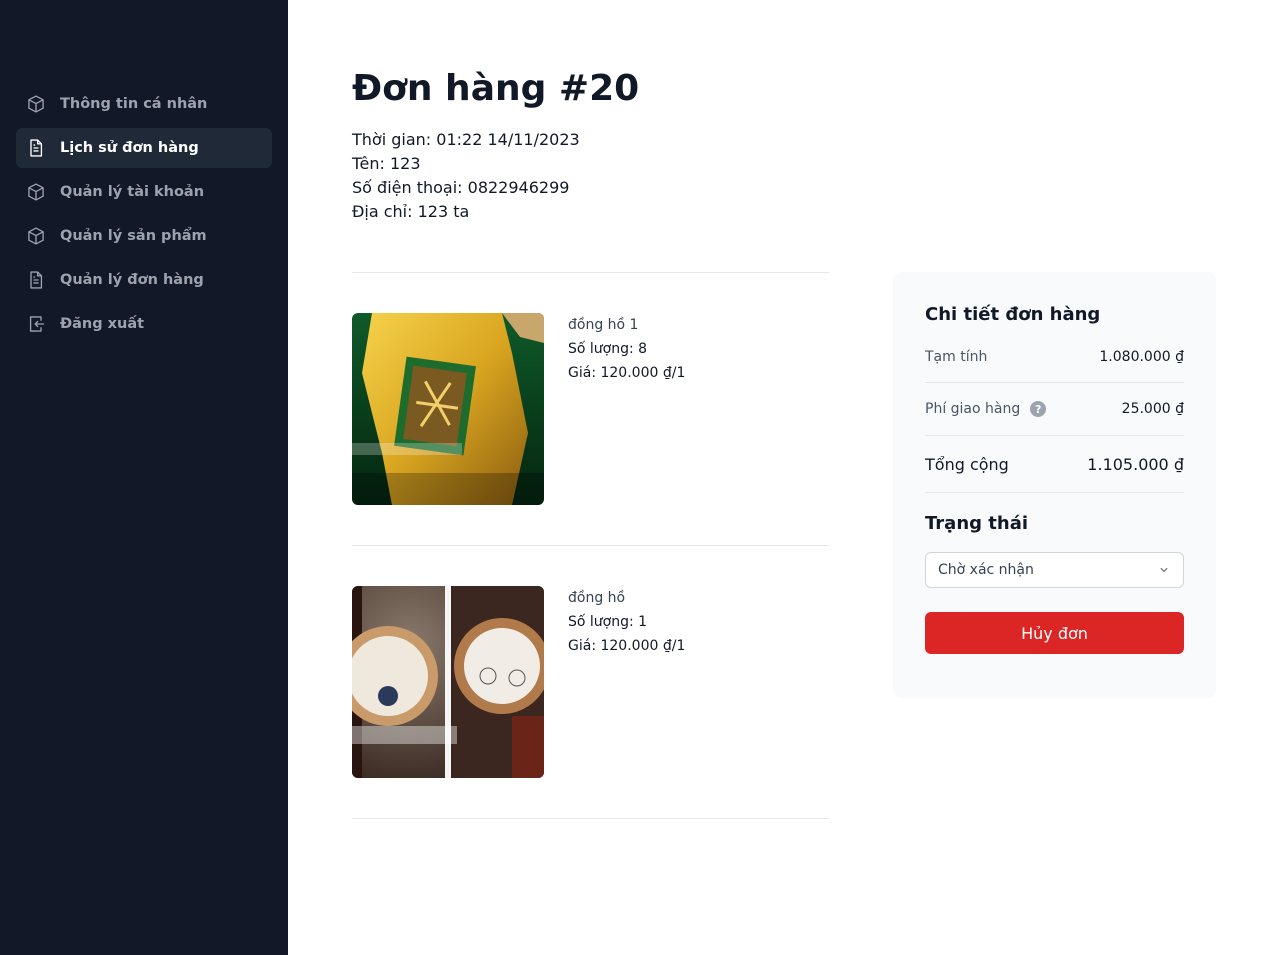 The width and height of the screenshot is (1280, 955). Describe the element at coordinates (134, 104) in the screenshot. I see `sidebar-item-label: Thông tin cá nhân` at that location.